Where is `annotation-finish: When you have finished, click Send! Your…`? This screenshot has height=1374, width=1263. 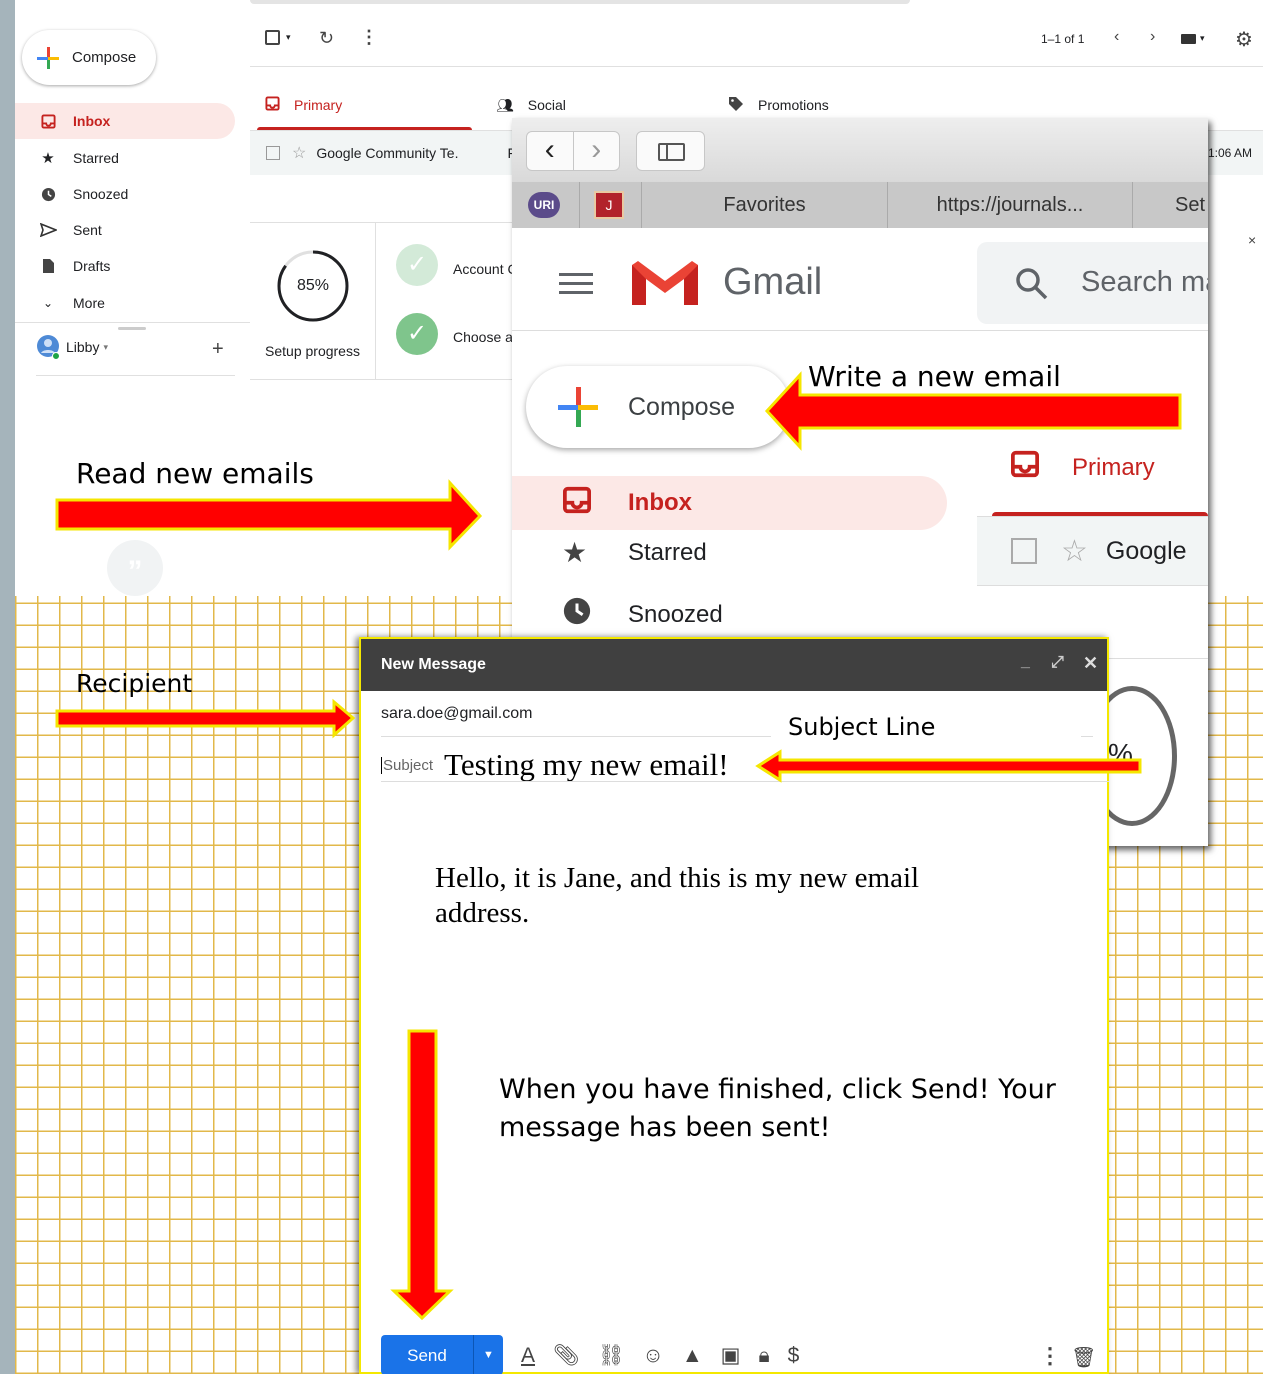 annotation-finish: When you have finished, click Send! Your… is located at coordinates (777, 1108).